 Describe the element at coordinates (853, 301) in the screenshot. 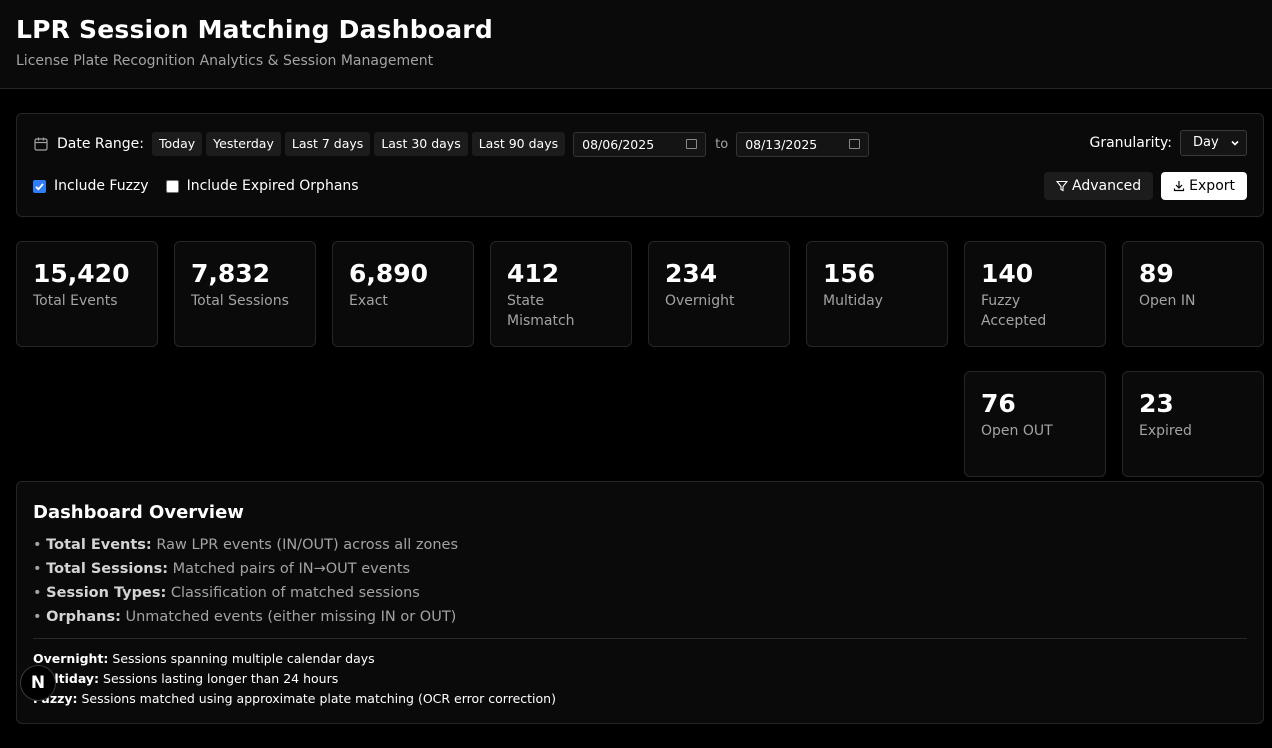

I see `stat-label: Multiday` at that location.